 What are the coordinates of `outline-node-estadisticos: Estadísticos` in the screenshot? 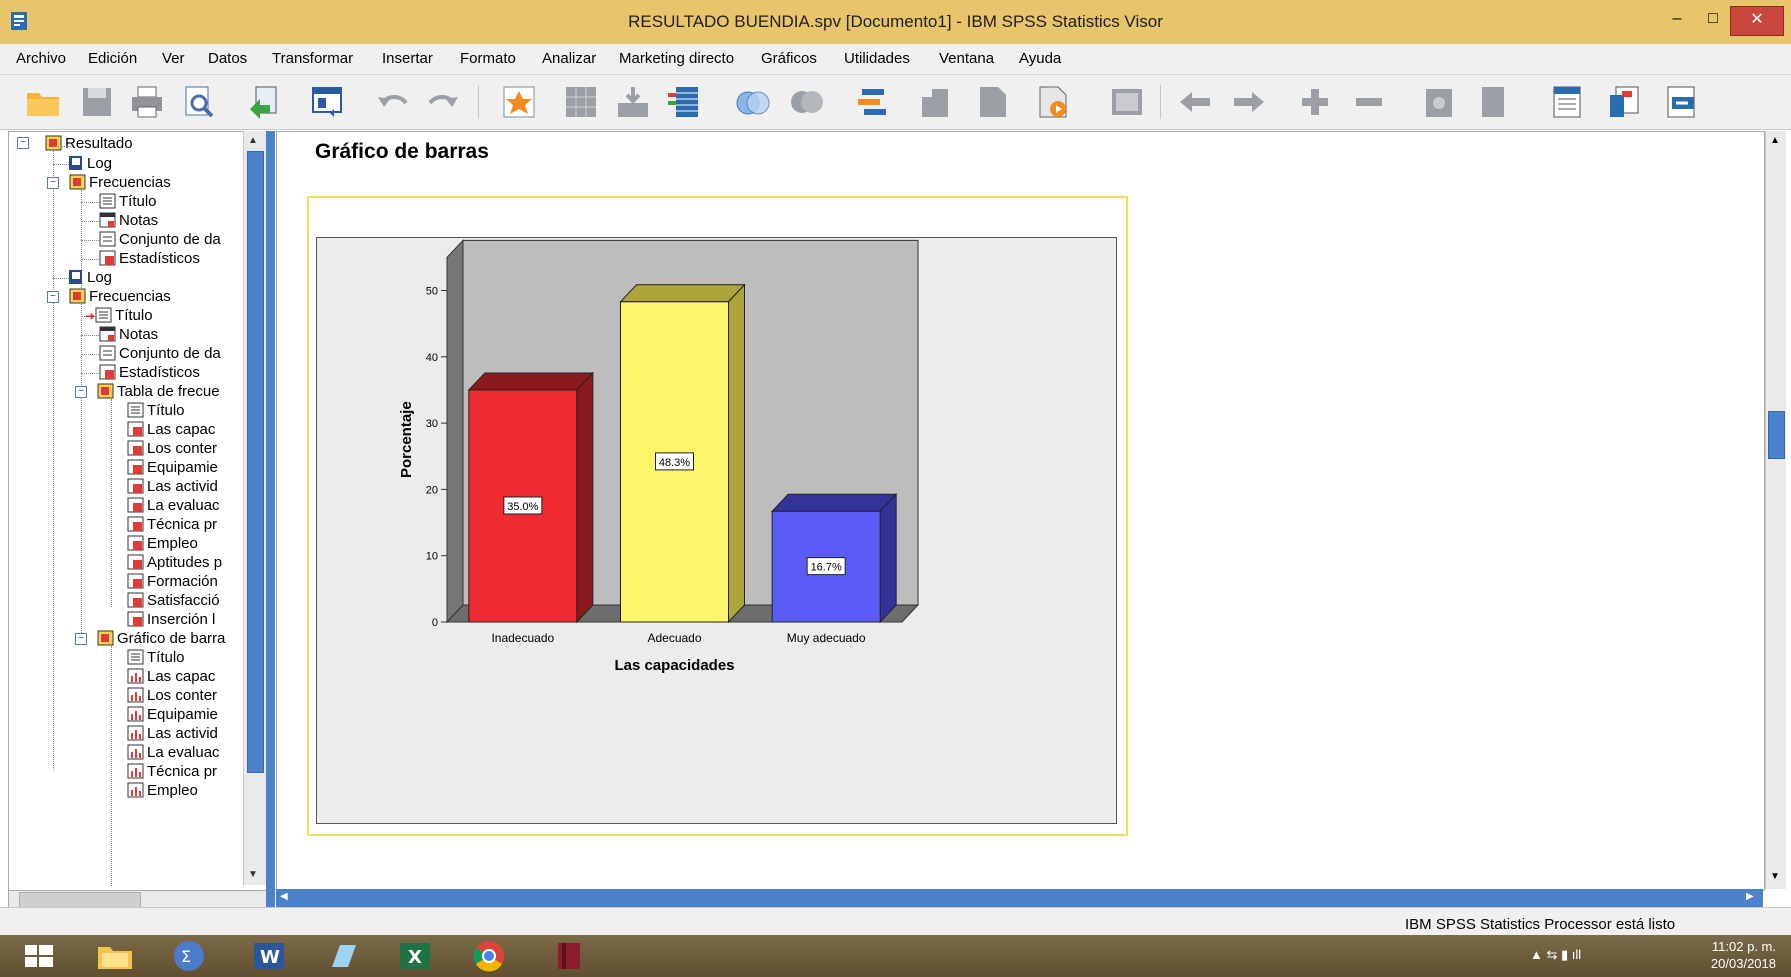 It's located at (149, 259).